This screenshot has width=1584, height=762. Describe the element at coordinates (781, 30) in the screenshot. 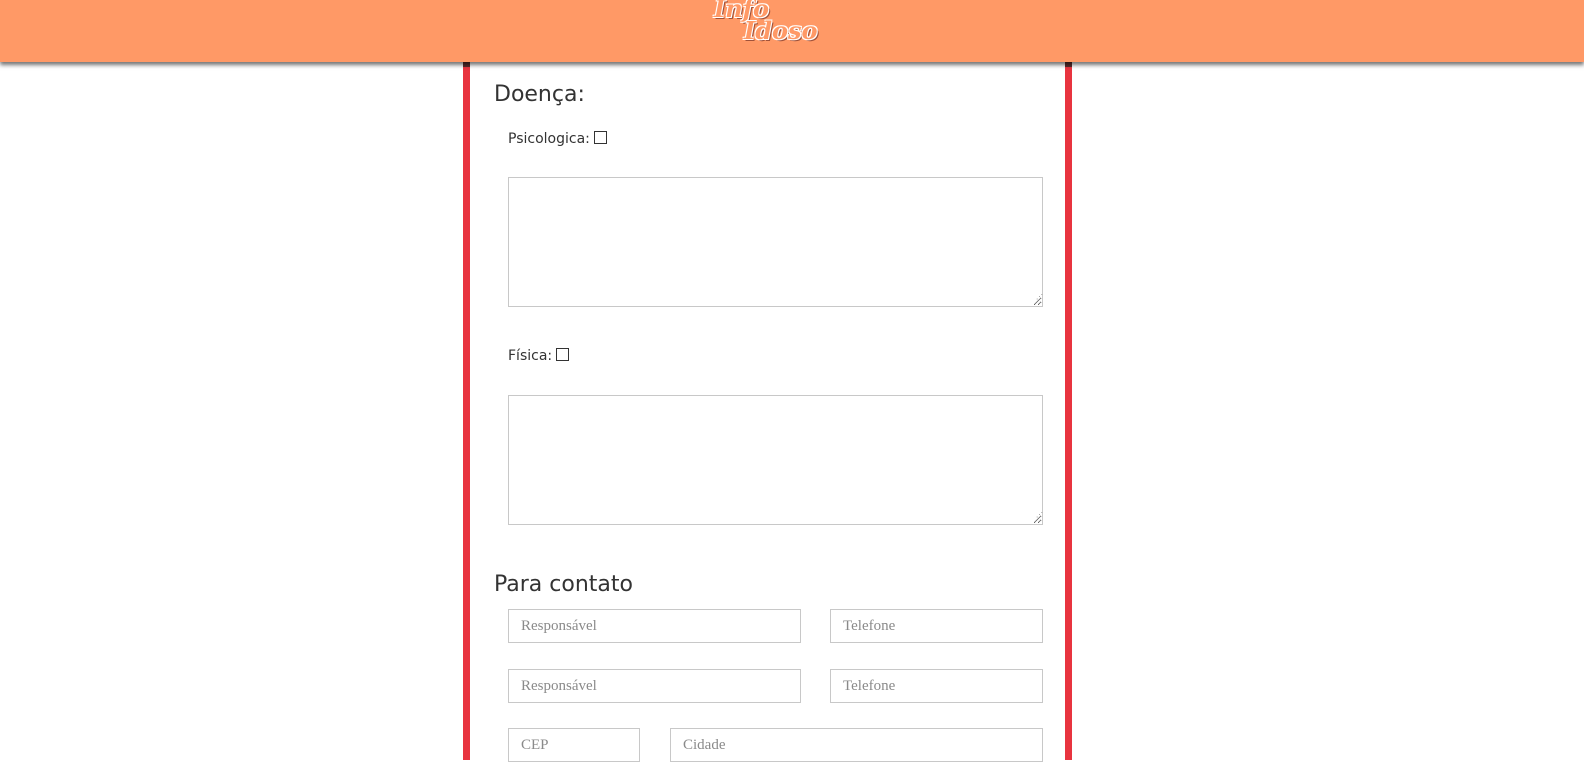

I see `logo-text-line2: Idoso` at that location.